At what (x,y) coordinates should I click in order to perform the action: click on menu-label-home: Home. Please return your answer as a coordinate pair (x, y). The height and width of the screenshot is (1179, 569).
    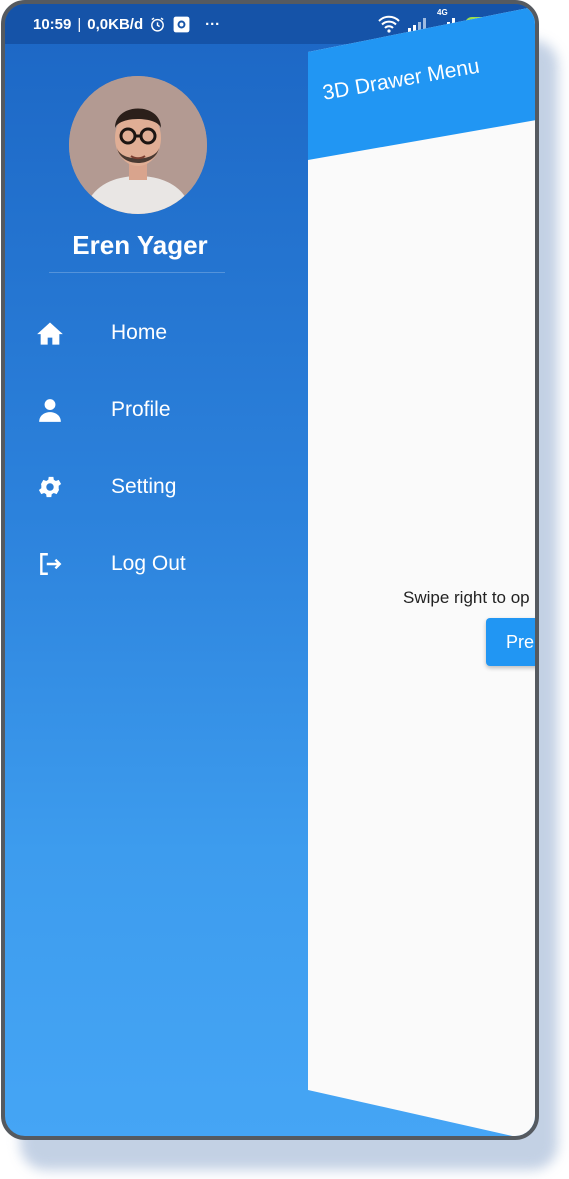
    Looking at the image, I should click on (139, 332).